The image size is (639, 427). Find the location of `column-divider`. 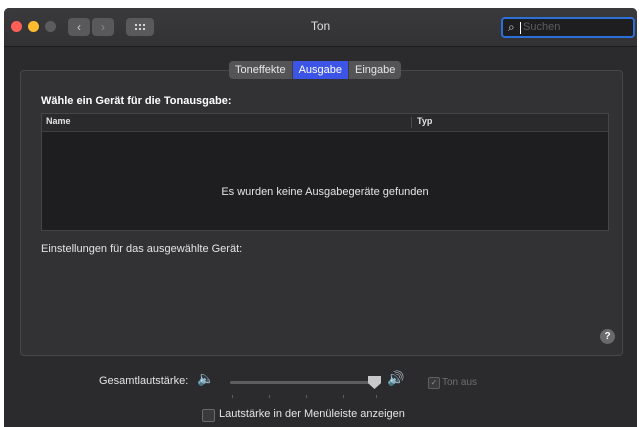

column-divider is located at coordinates (411, 122).